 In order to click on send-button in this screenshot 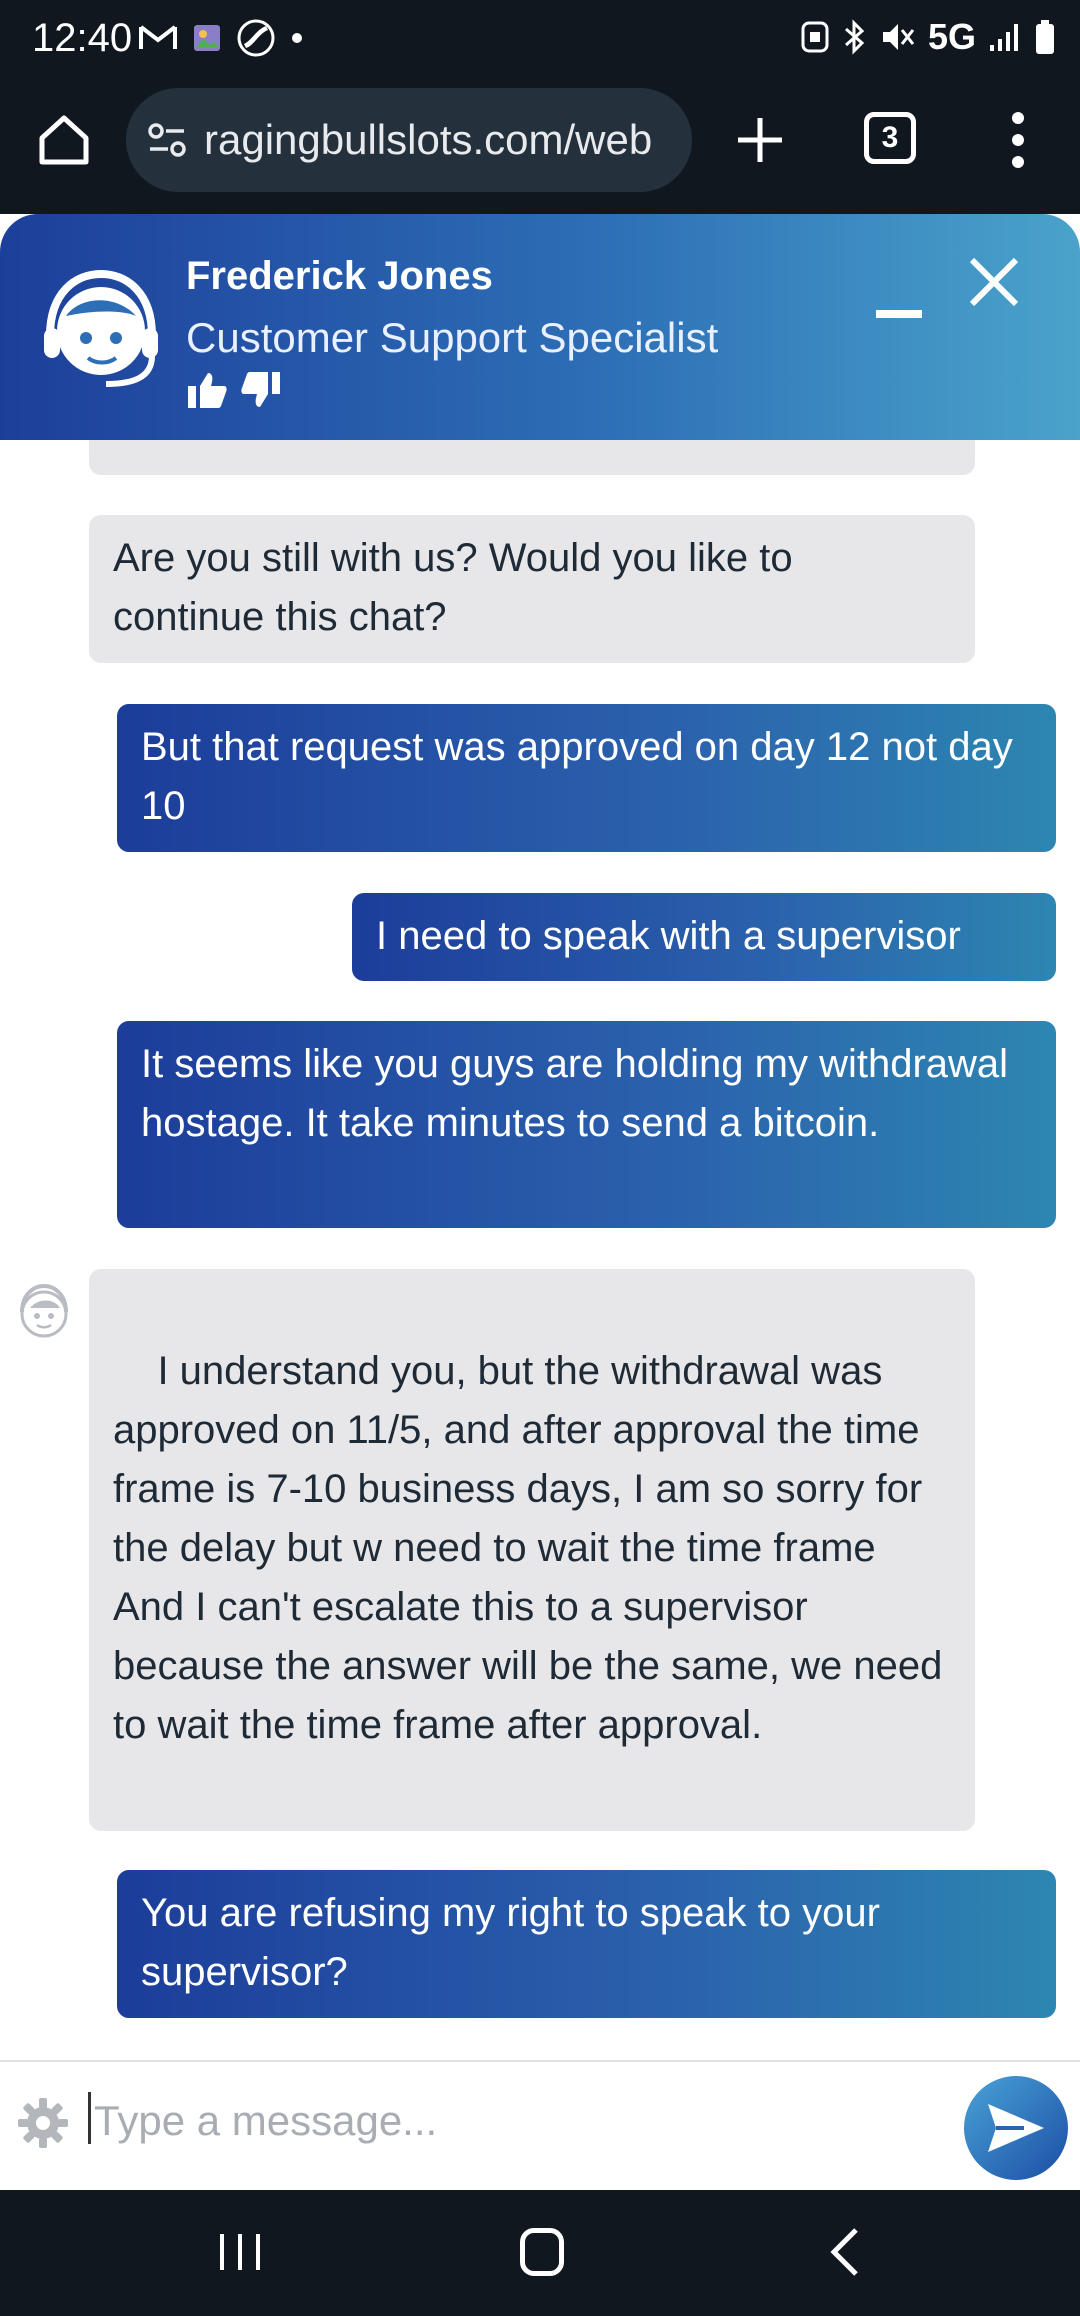, I will do `click(1016, 2128)`.